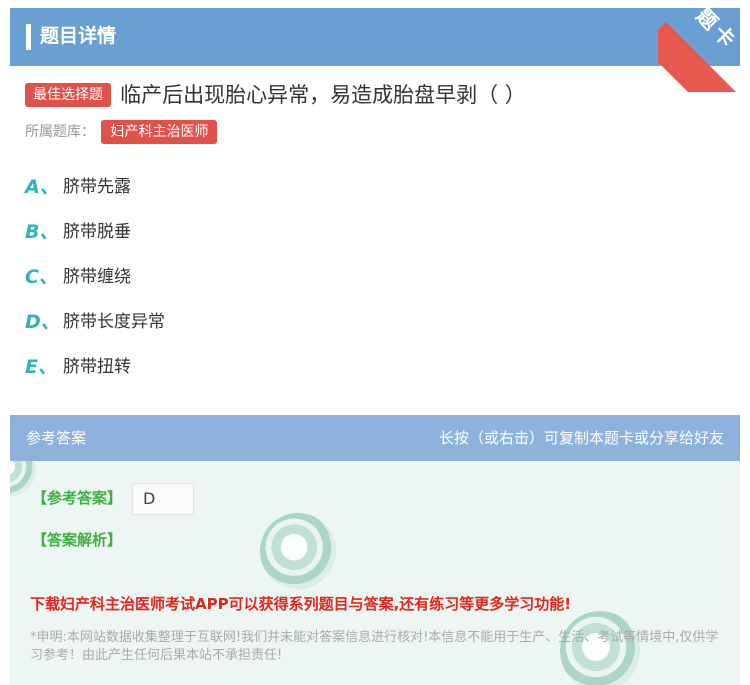 The image size is (750, 685). I want to click on option-text: 脐带缠绕, so click(97, 277).